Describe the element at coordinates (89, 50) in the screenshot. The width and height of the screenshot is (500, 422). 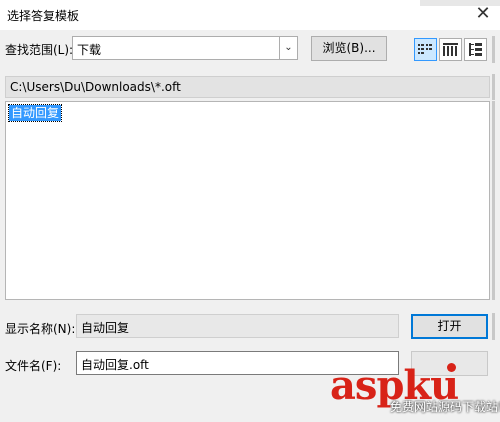
I see `look-in-value: 下载` at that location.